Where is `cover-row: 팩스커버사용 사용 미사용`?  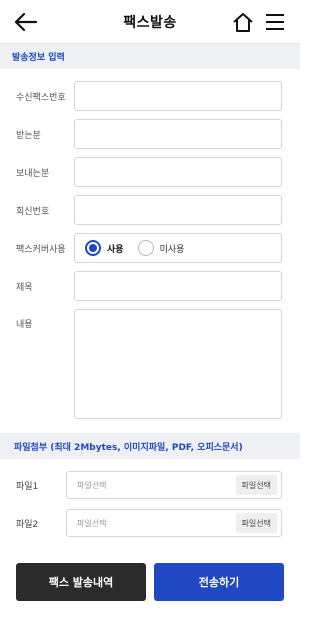
cover-row: 팩스커버사용 사용 미사용 is located at coordinates (150, 248).